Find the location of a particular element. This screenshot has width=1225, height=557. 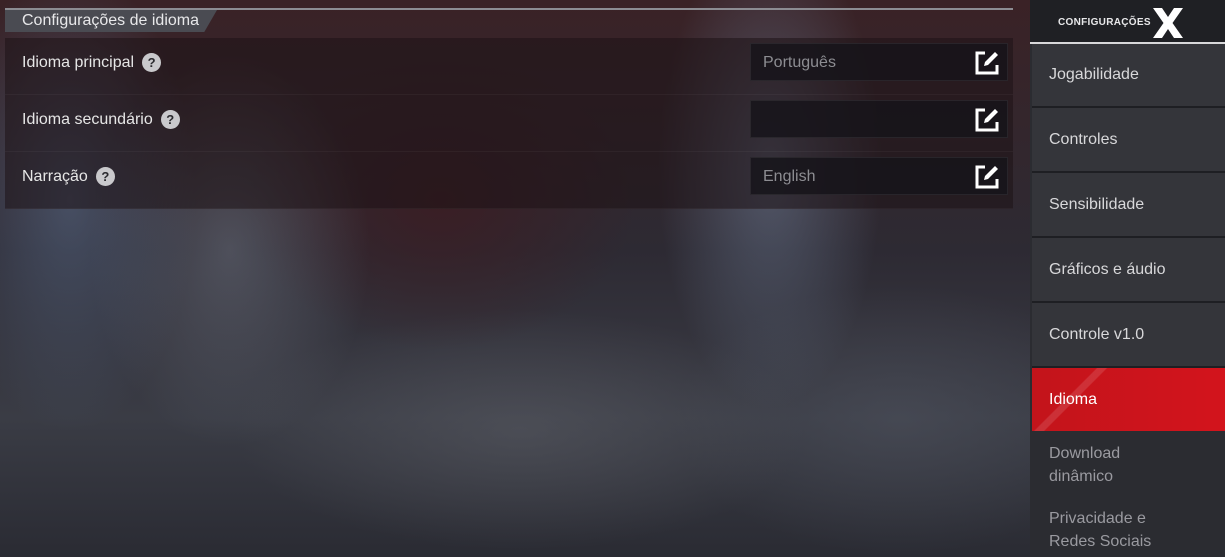

sidebar-item-label: Controles is located at coordinates (1083, 139).